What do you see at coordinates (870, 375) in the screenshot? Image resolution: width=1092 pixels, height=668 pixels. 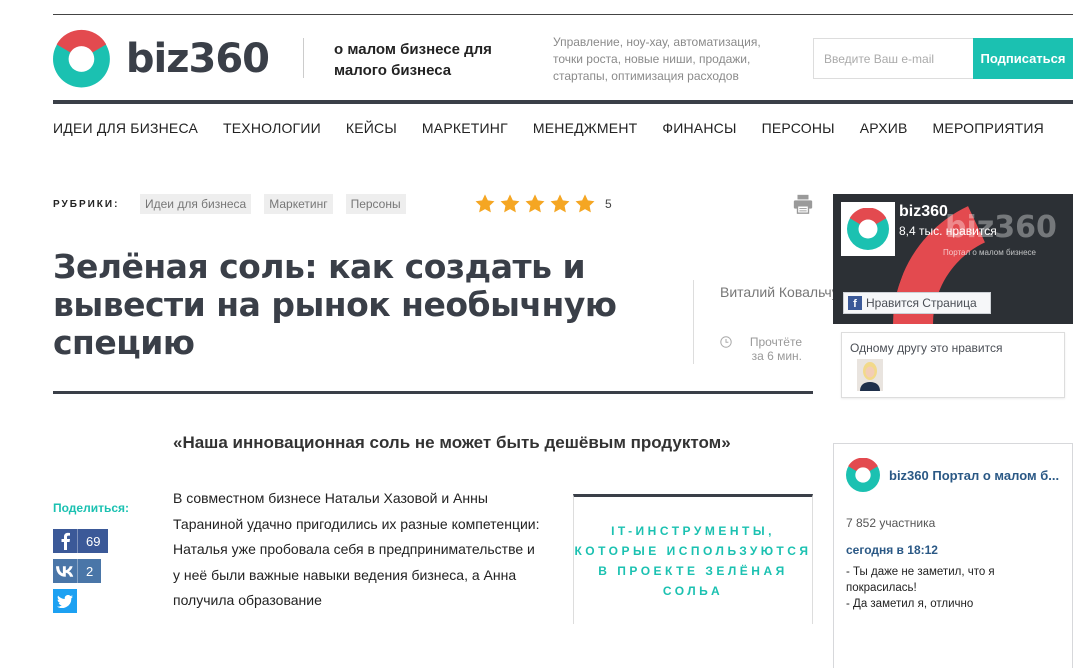 I see `friend-avatar` at bounding box center [870, 375].